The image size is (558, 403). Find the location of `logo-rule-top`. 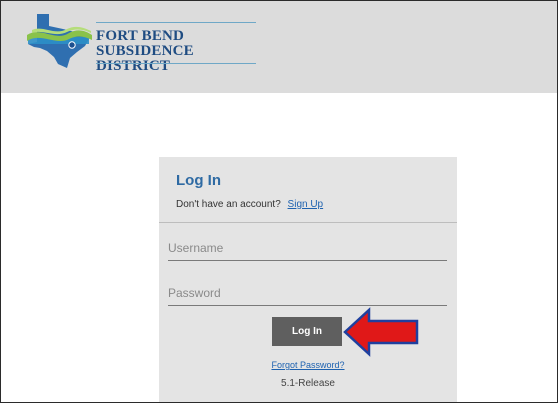

logo-rule-top is located at coordinates (176, 22).